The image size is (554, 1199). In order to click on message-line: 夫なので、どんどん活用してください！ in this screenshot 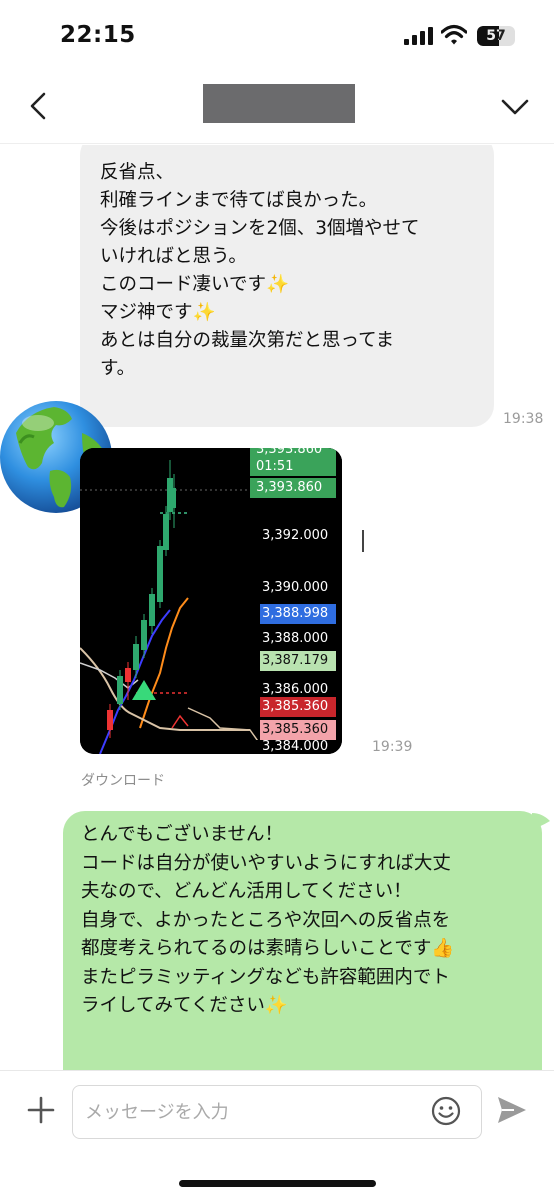, I will do `click(246, 891)`.